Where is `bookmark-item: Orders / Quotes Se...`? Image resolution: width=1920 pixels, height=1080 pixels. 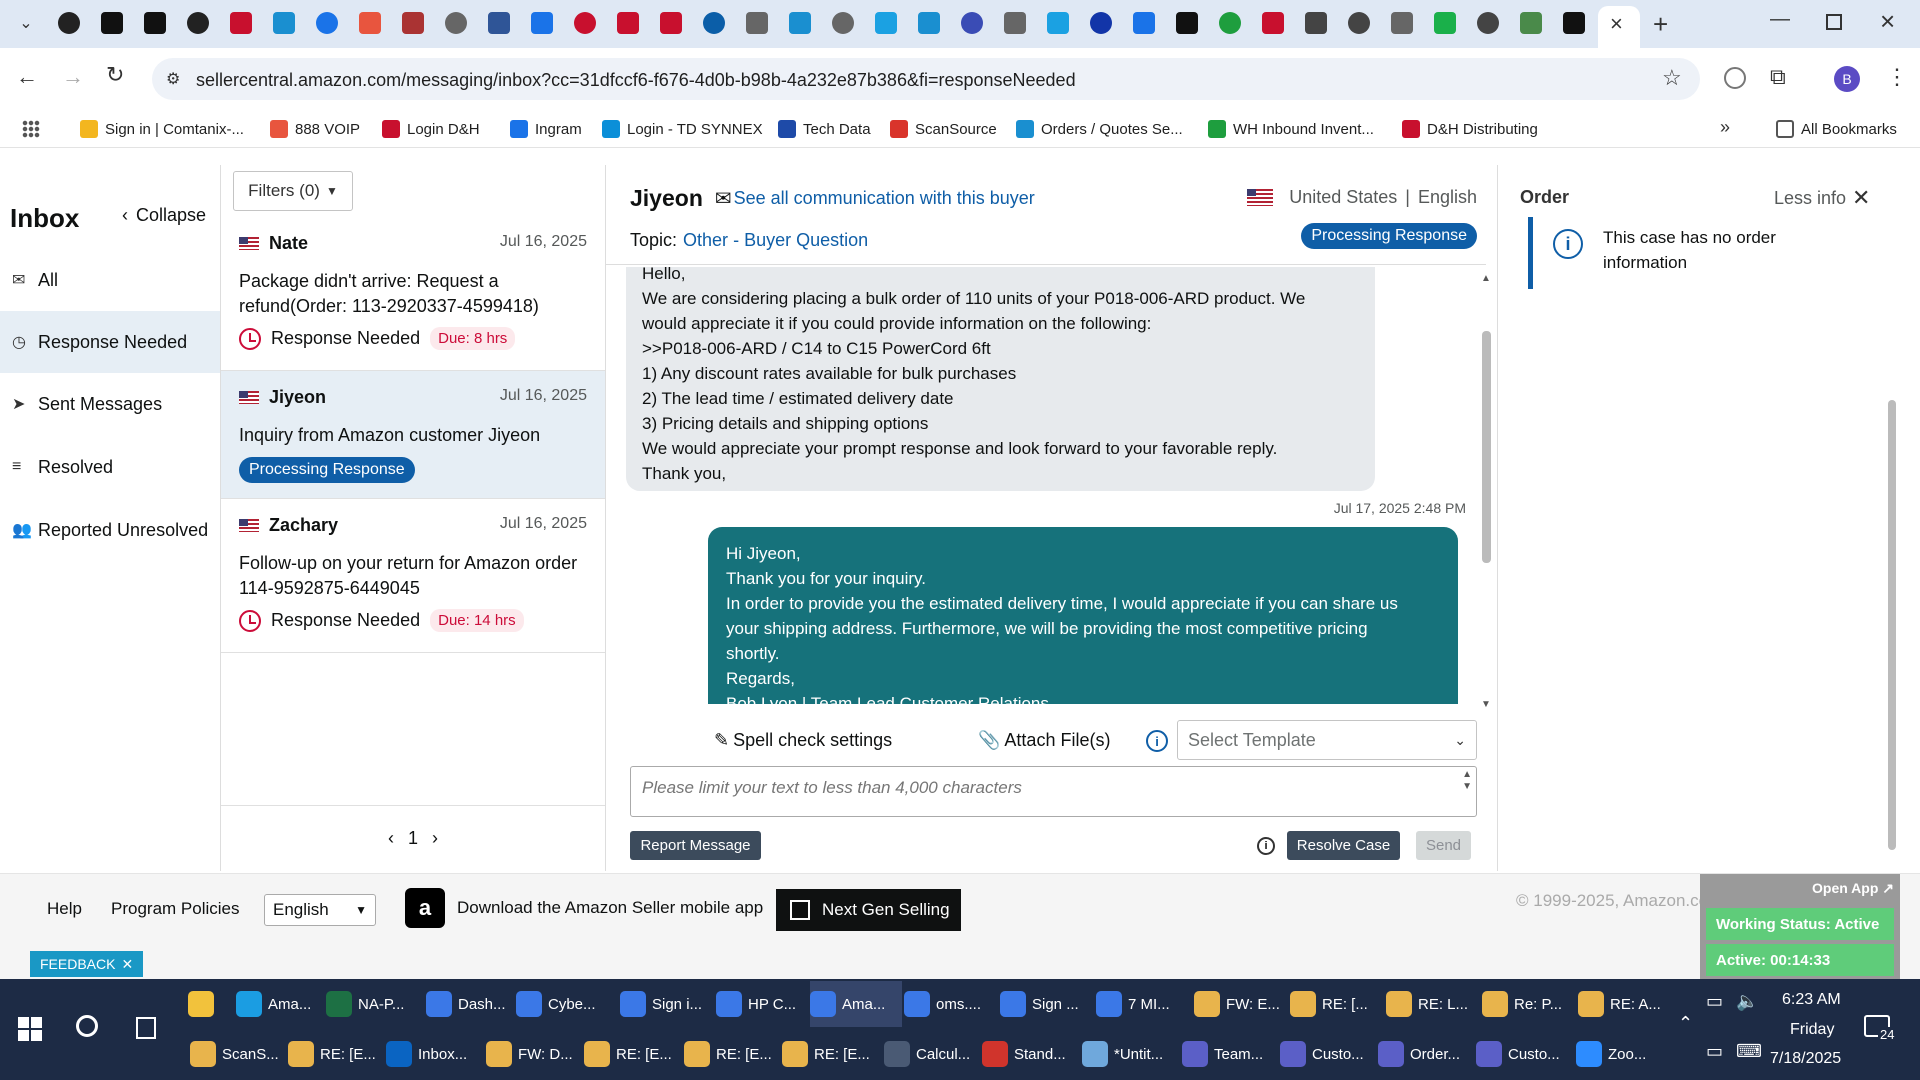
bookmark-item: Orders / Quotes Se... is located at coordinates (1099, 129).